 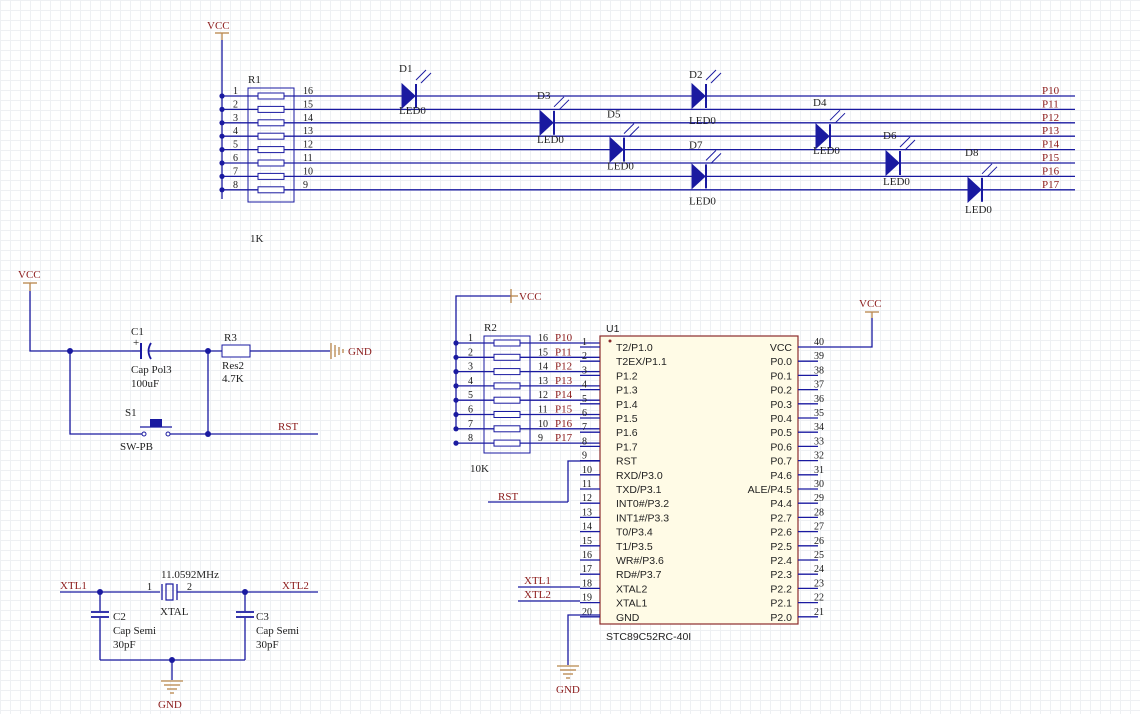 What do you see at coordinates (137, 332) in the screenshot?
I see `c1-designator: C1` at bounding box center [137, 332].